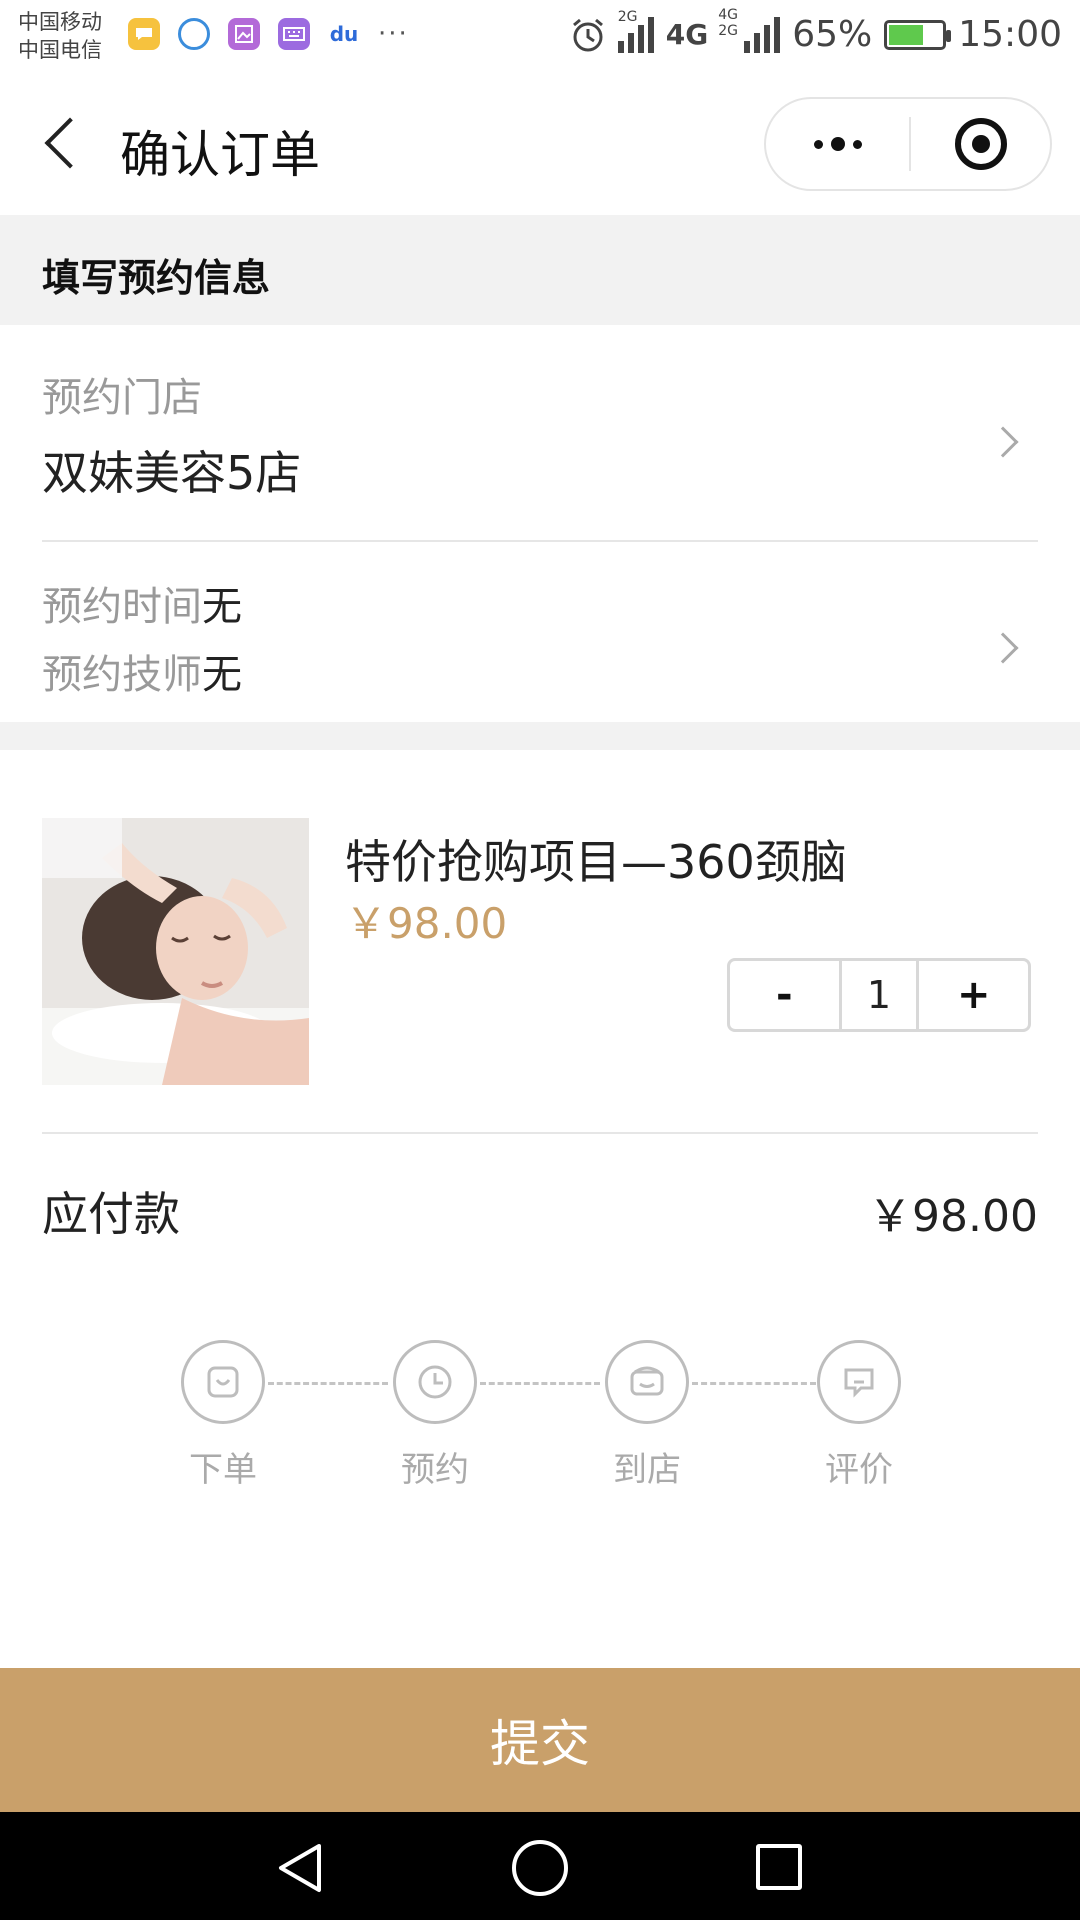 The image size is (1080, 1920). What do you see at coordinates (194, 34) in the screenshot?
I see `chat-icon` at bounding box center [194, 34].